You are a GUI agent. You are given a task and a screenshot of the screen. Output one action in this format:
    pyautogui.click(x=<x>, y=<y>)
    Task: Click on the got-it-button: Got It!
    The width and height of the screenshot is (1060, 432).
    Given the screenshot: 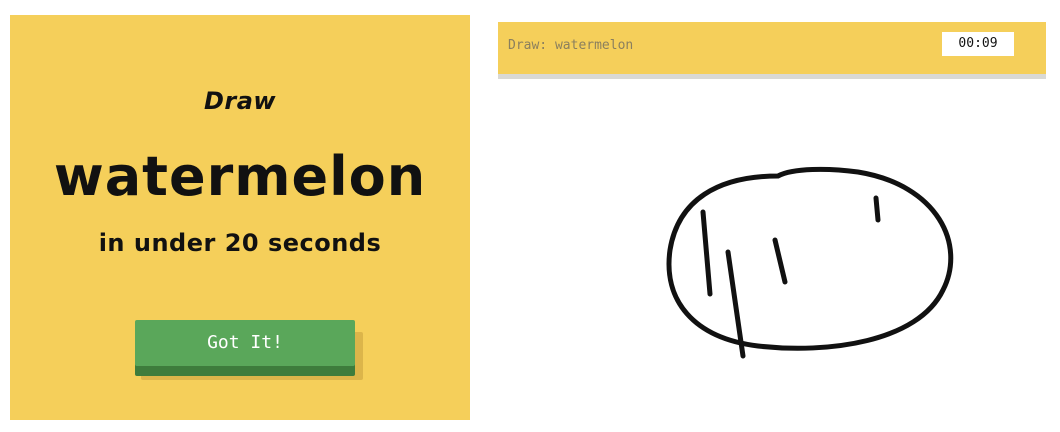 What is the action you would take?
    pyautogui.click(x=245, y=343)
    